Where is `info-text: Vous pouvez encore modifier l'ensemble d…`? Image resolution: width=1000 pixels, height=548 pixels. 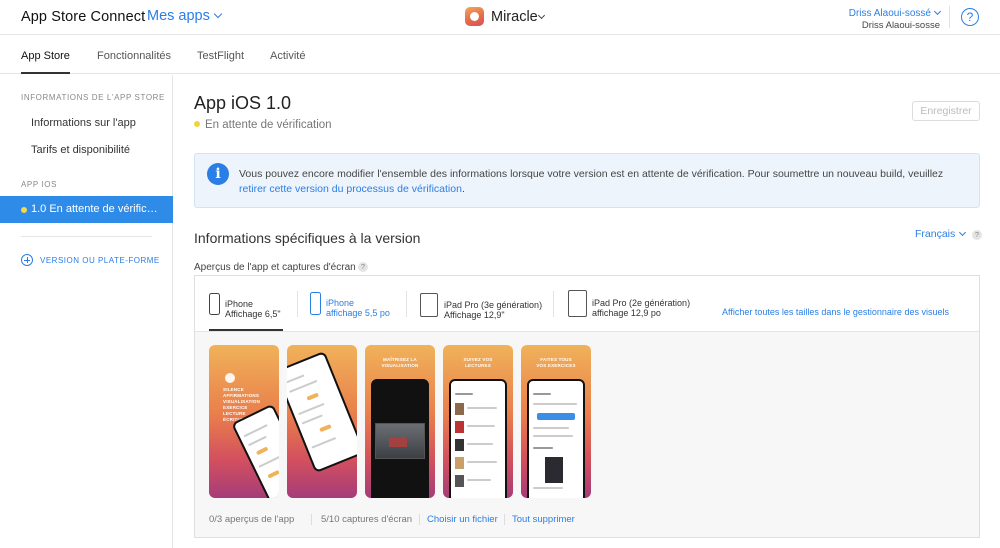 info-text: Vous pouvez encore modifier l'ensemble d… is located at coordinates (591, 174).